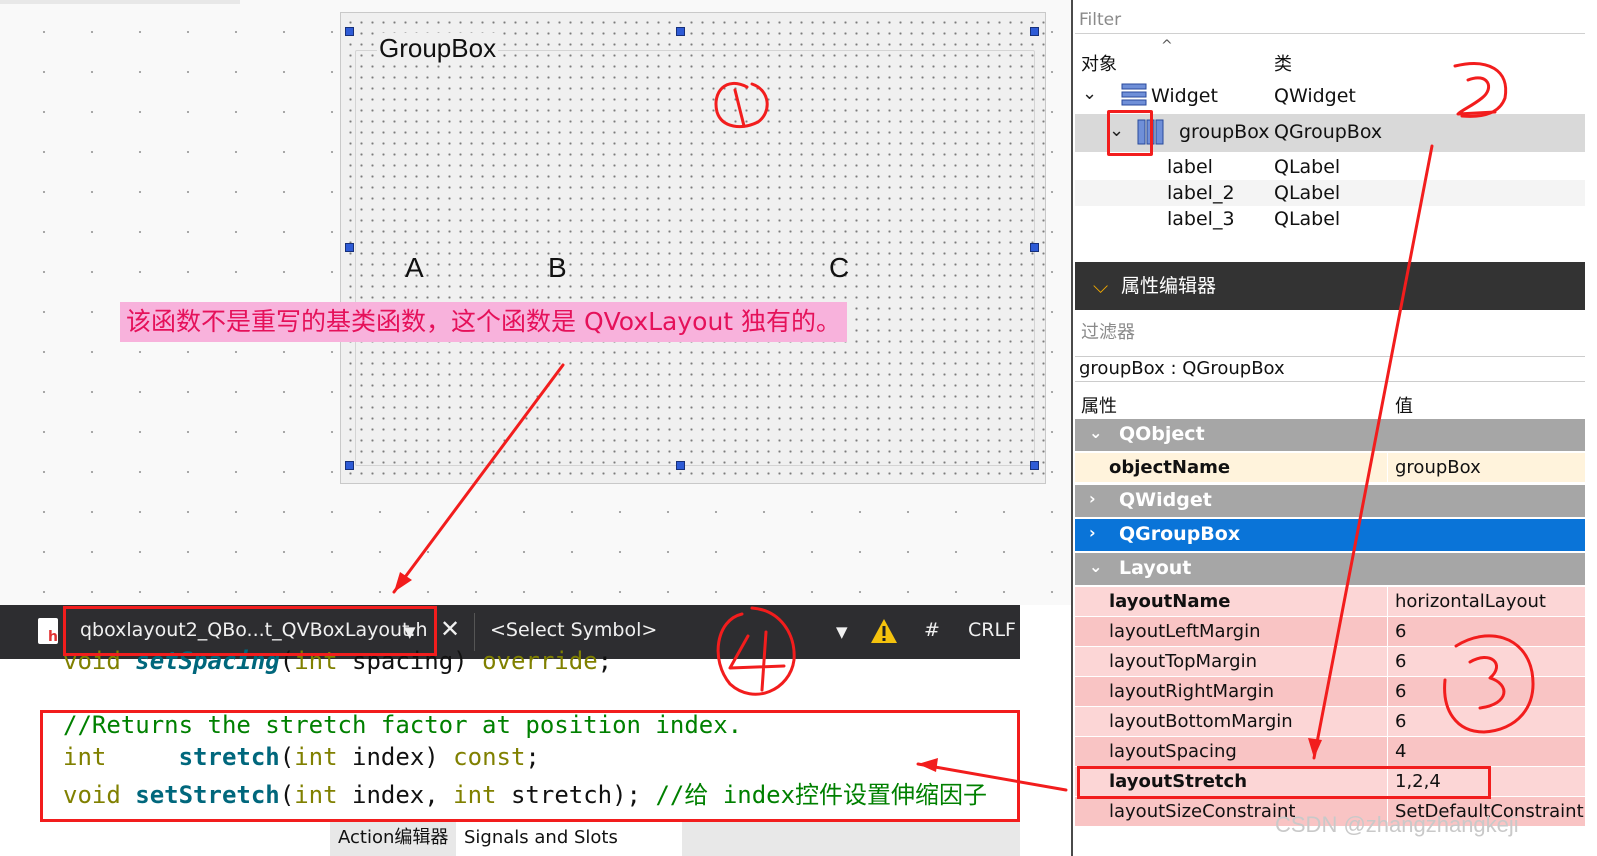  Describe the element at coordinates (992, 777) in the screenshot. I see `arrow-stretch-to-code` at that location.